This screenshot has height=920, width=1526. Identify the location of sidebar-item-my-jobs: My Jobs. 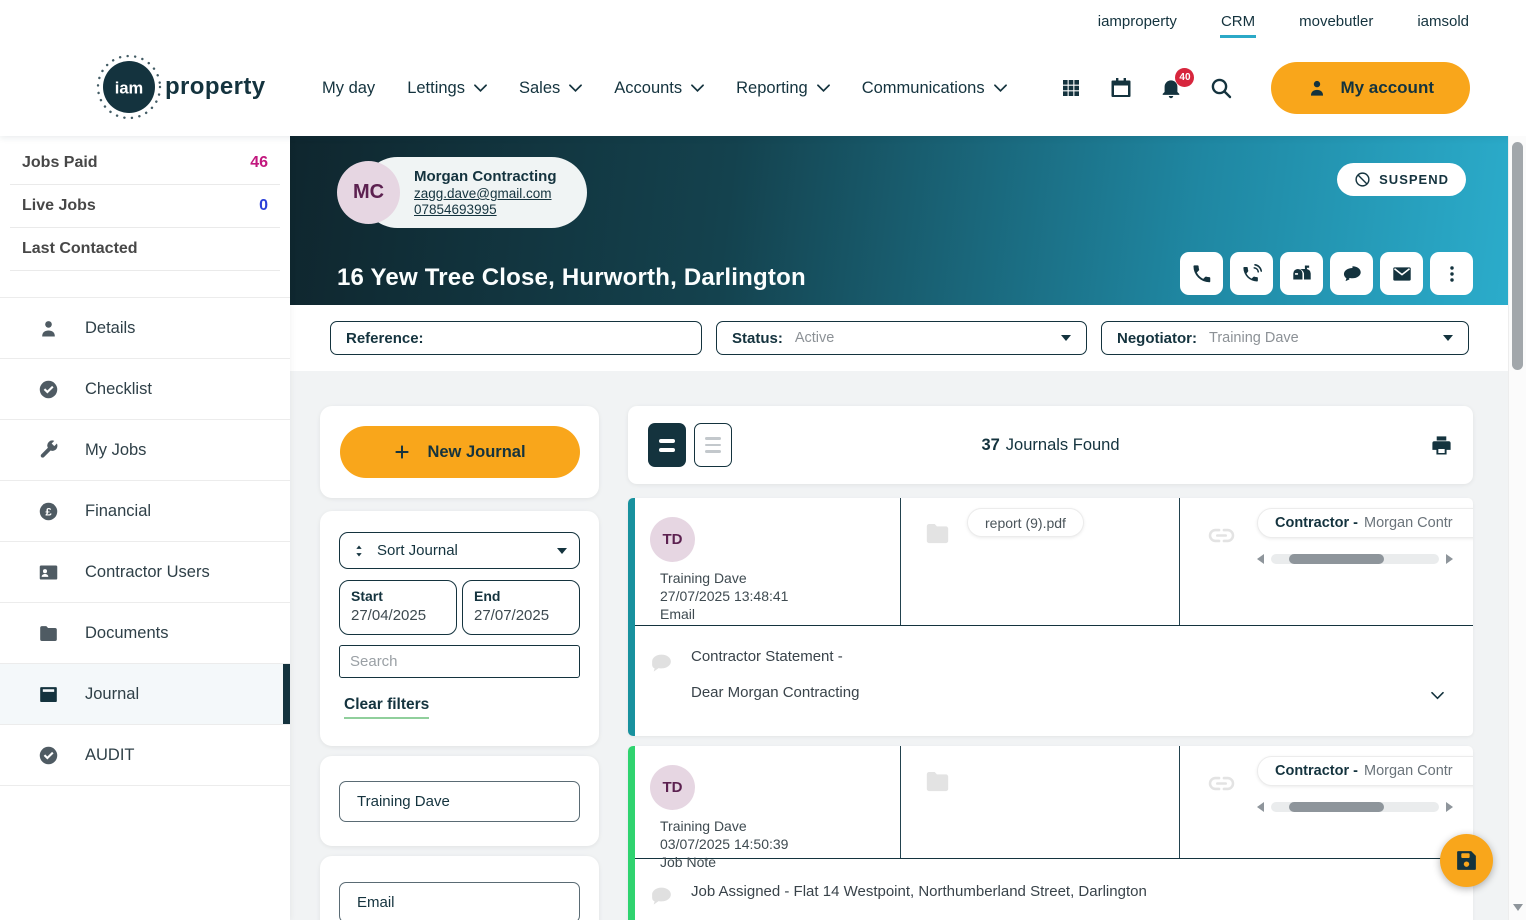
(145, 450).